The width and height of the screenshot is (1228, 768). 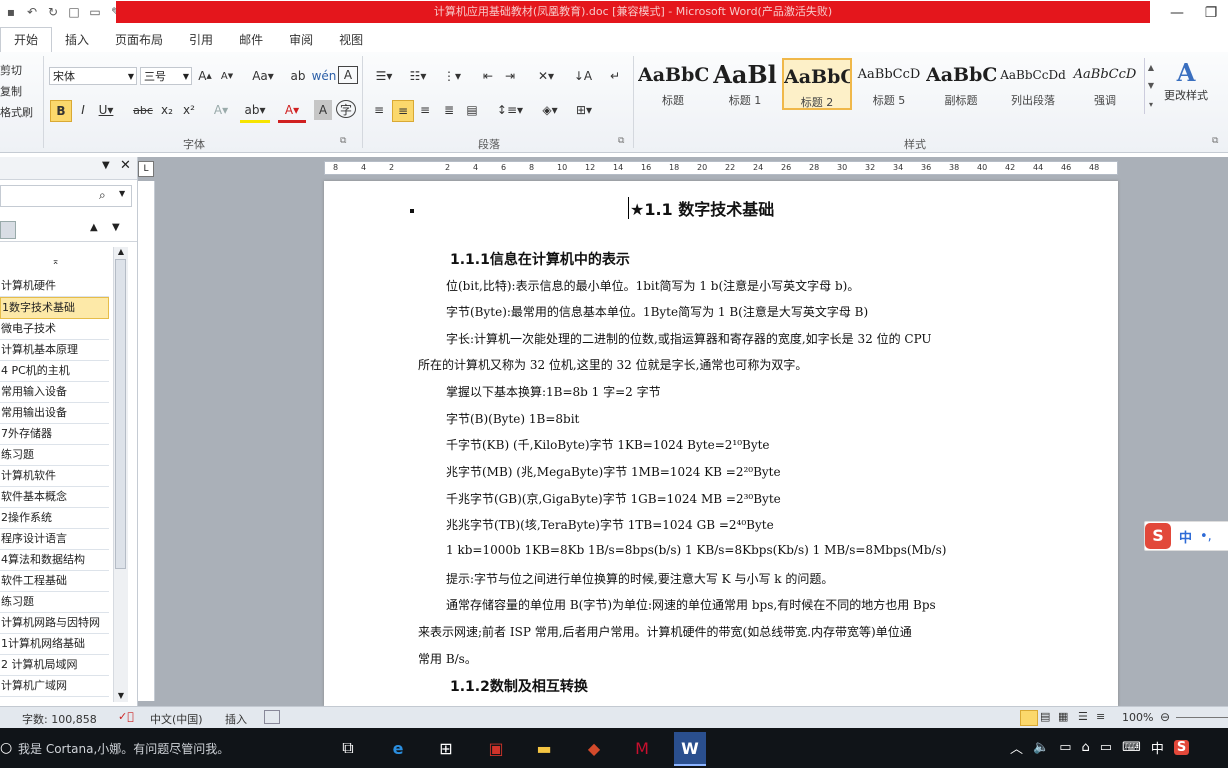 What do you see at coordinates (255, 111) in the screenshot?
I see `highlight-icon: ab▾` at bounding box center [255, 111].